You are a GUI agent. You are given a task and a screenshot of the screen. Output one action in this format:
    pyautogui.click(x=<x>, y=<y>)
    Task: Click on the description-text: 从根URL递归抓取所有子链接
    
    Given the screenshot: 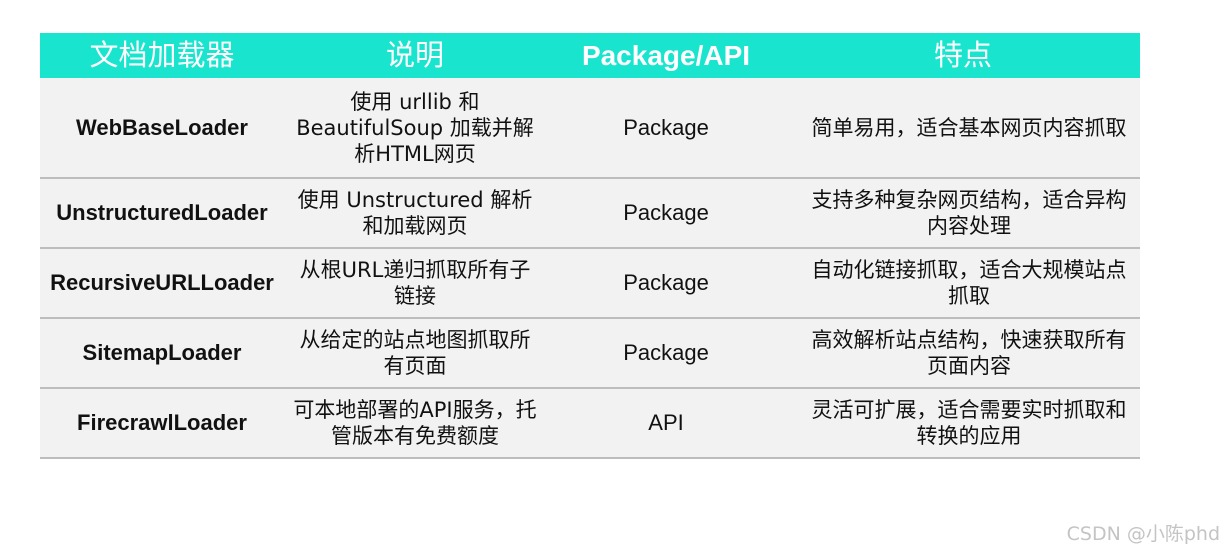 What is the action you would take?
    pyautogui.click(x=415, y=283)
    